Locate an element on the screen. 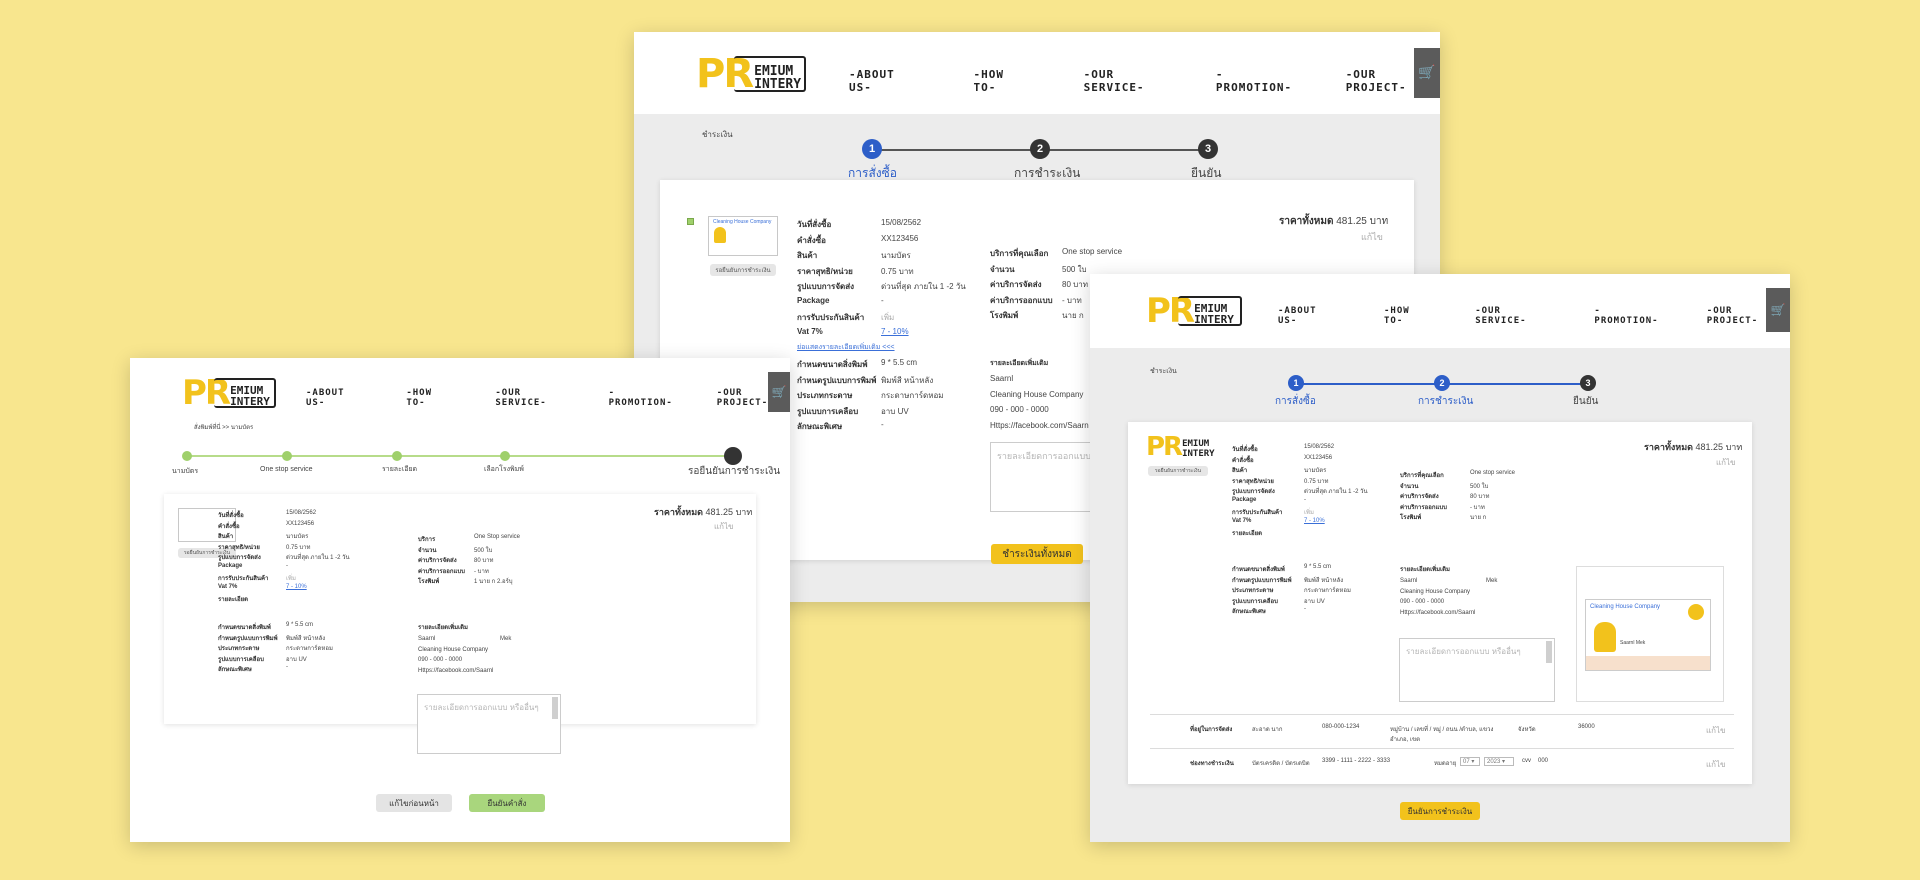 This screenshot has width=1920, height=880. order-field-label: วันที่สั่งซื้อ is located at coordinates (1245, 450).